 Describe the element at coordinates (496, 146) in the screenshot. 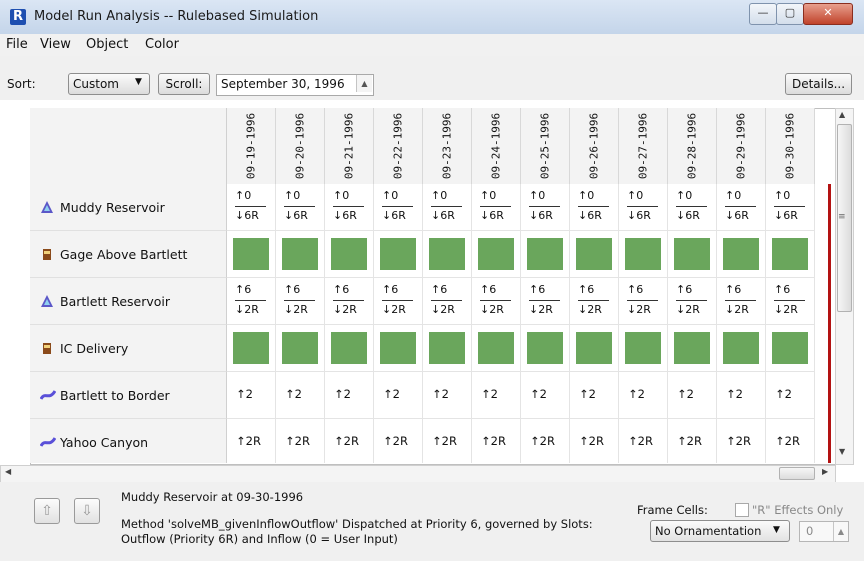

I see `date-column-header: 09-24-1996` at that location.